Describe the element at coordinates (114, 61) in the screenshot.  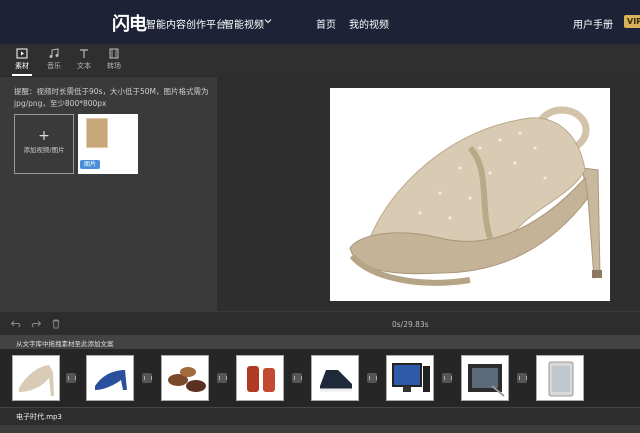
I see `tab-transition: 转场` at that location.